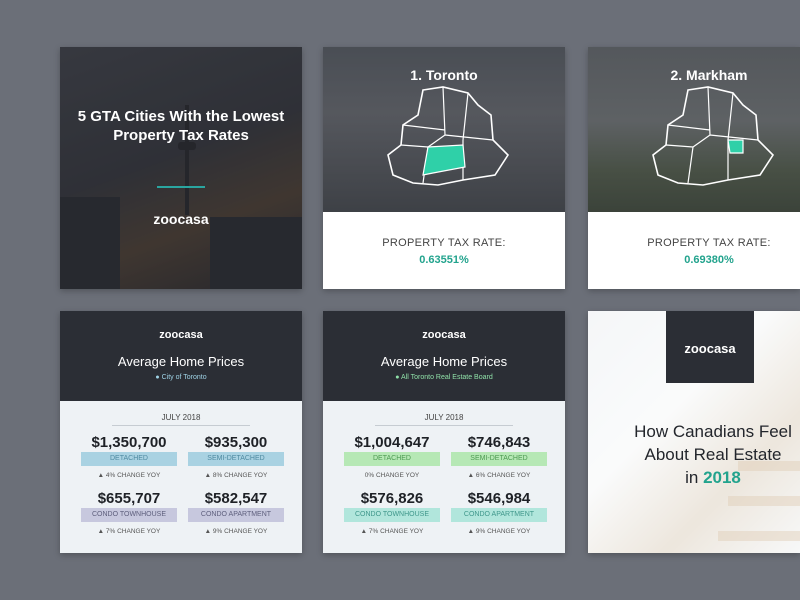  I want to click on accent-divider, so click(181, 187).